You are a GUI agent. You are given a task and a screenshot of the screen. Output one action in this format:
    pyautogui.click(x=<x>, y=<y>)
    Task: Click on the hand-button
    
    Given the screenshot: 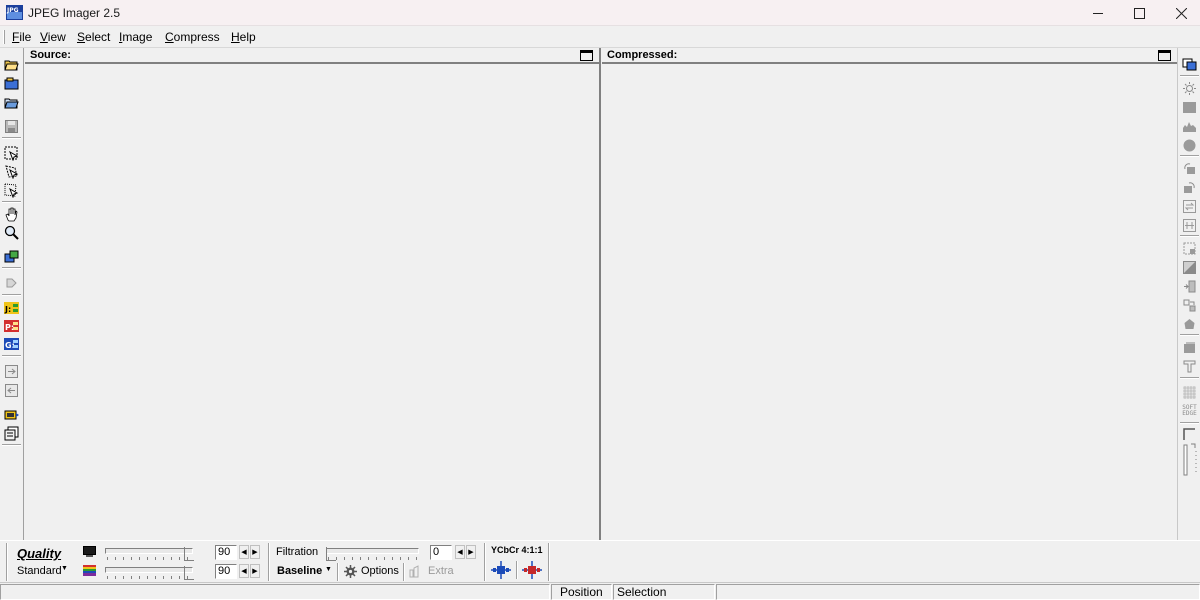 What is the action you would take?
    pyautogui.click(x=11, y=214)
    